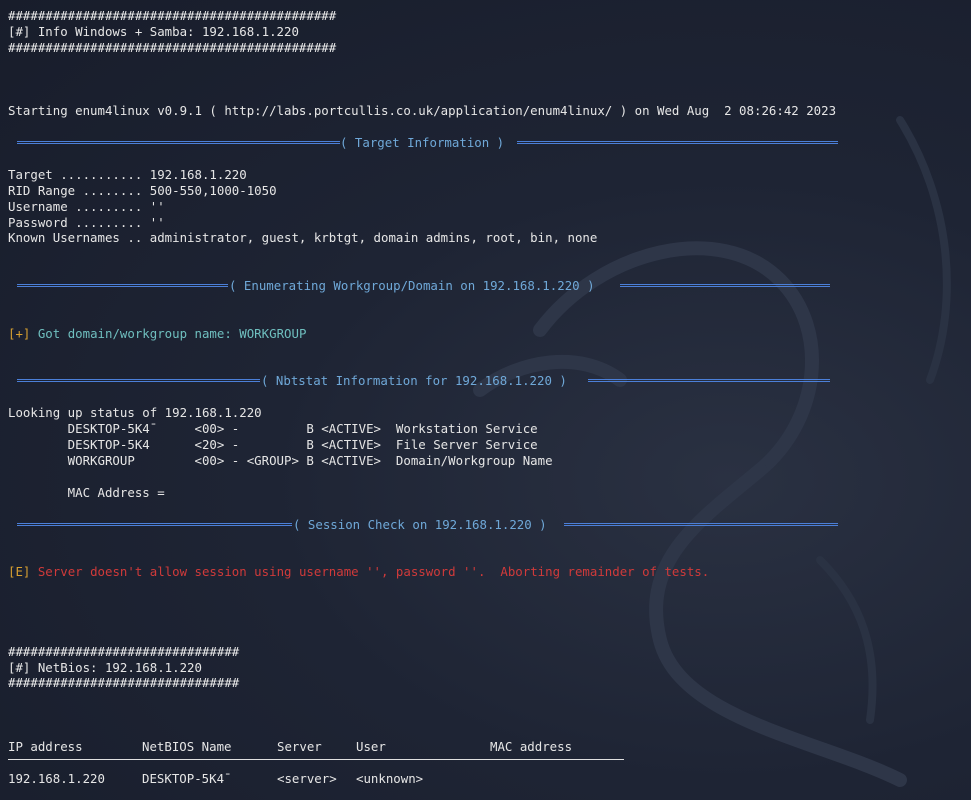 This screenshot has width=971, height=800. Describe the element at coordinates (124, 683) in the screenshot. I see `netbios-hash-line-bottom: ###############################` at that location.